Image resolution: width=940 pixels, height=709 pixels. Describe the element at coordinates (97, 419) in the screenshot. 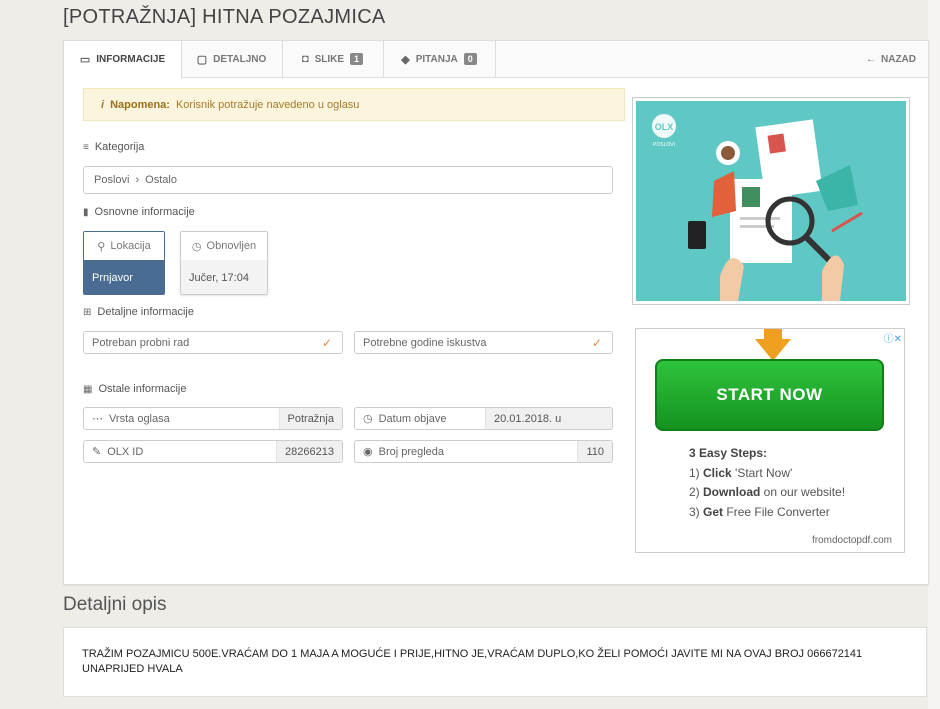

I see `dots-icon: ⋯` at that location.